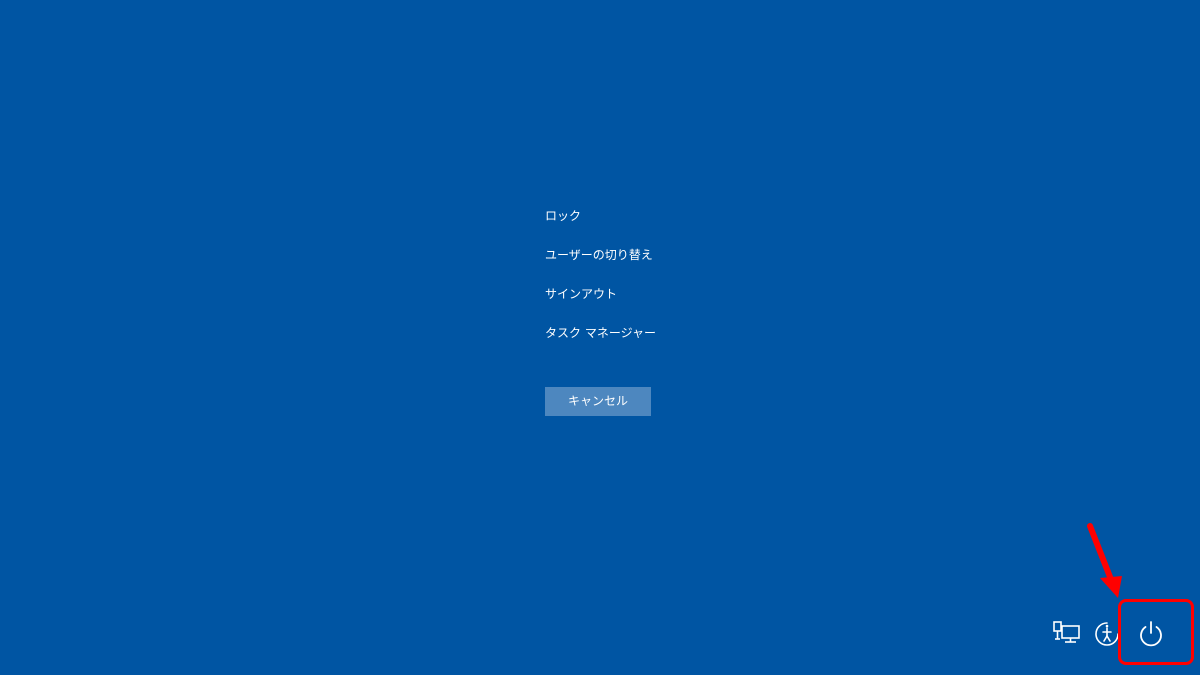 The height and width of the screenshot is (675, 1200). What do you see at coordinates (598, 401) in the screenshot?
I see `cancel-button: キャンセル` at bounding box center [598, 401].